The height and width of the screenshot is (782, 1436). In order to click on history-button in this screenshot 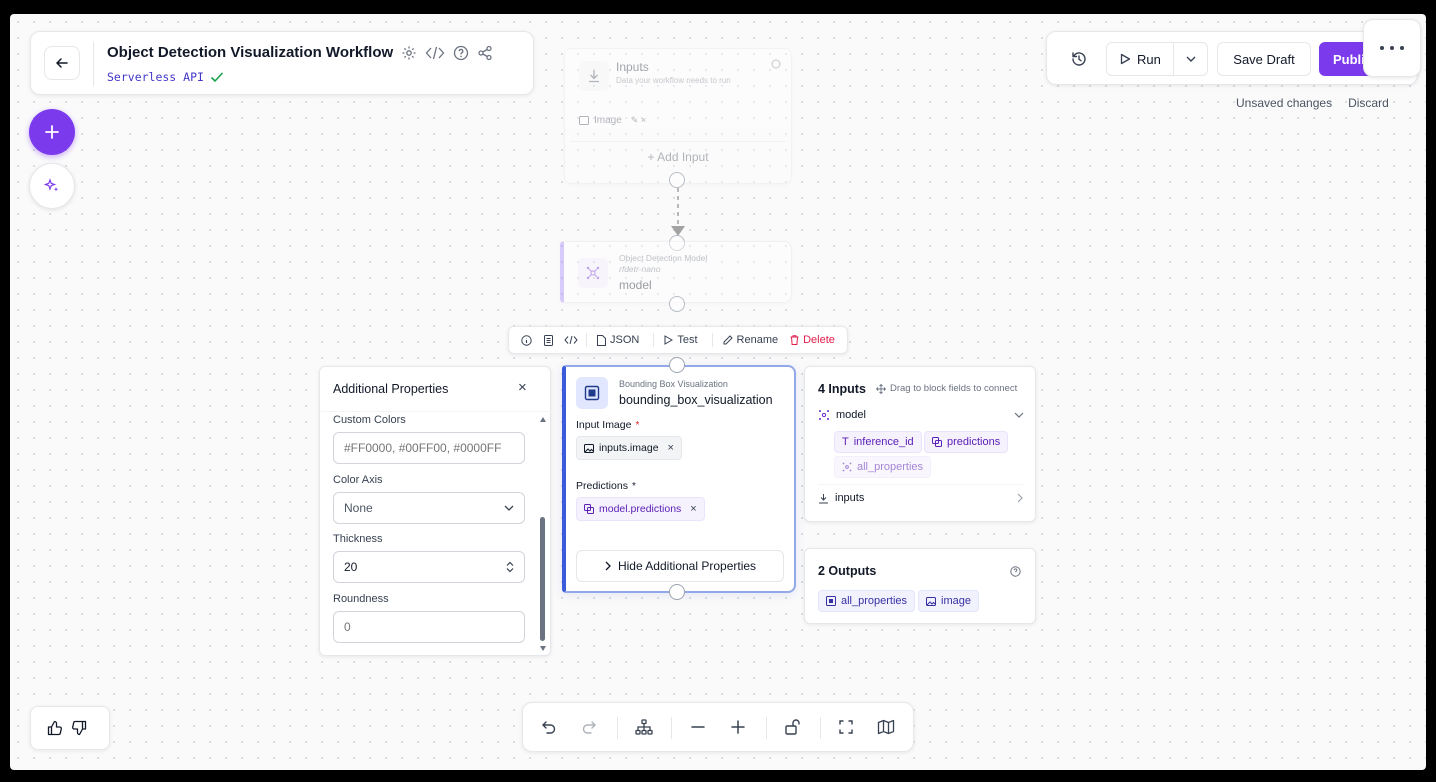, I will do `click(1079, 59)`.